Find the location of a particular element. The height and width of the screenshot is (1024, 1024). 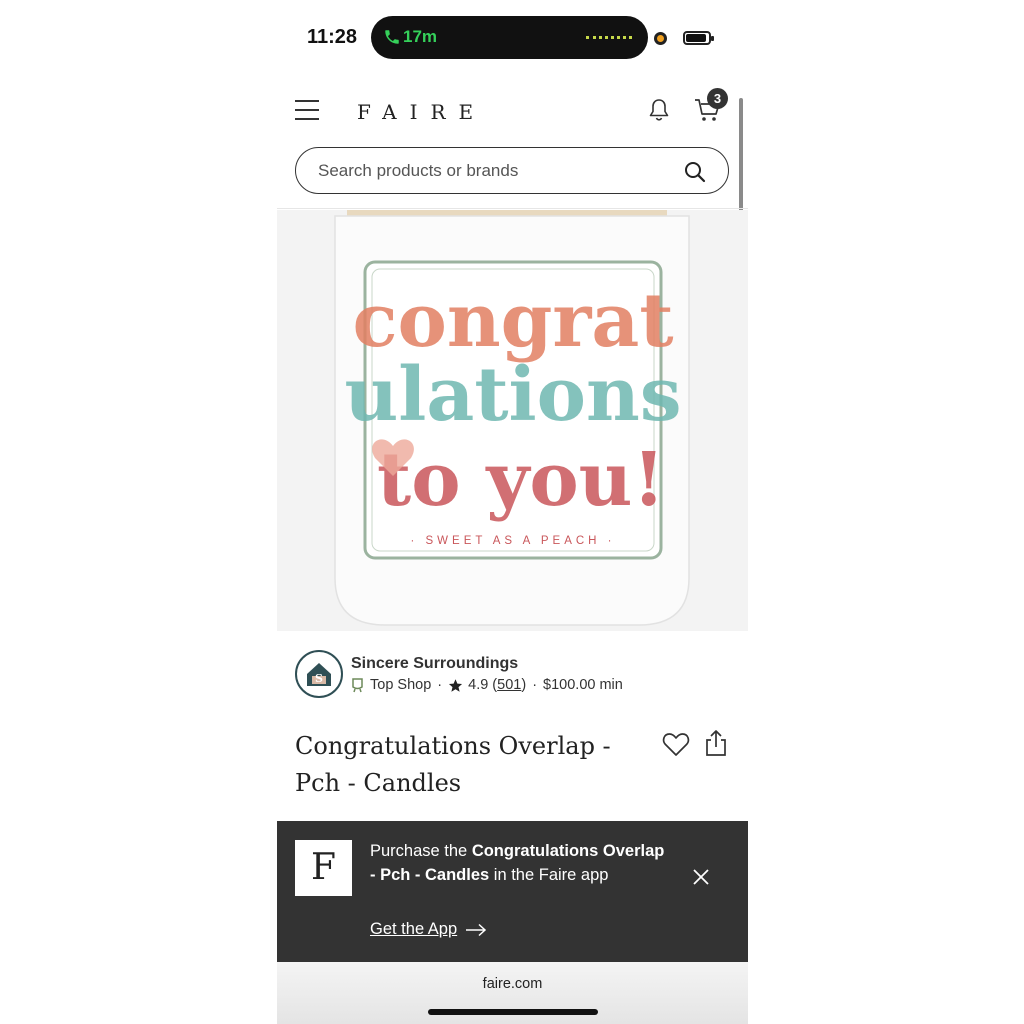

close-icon is located at coordinates (701, 877).